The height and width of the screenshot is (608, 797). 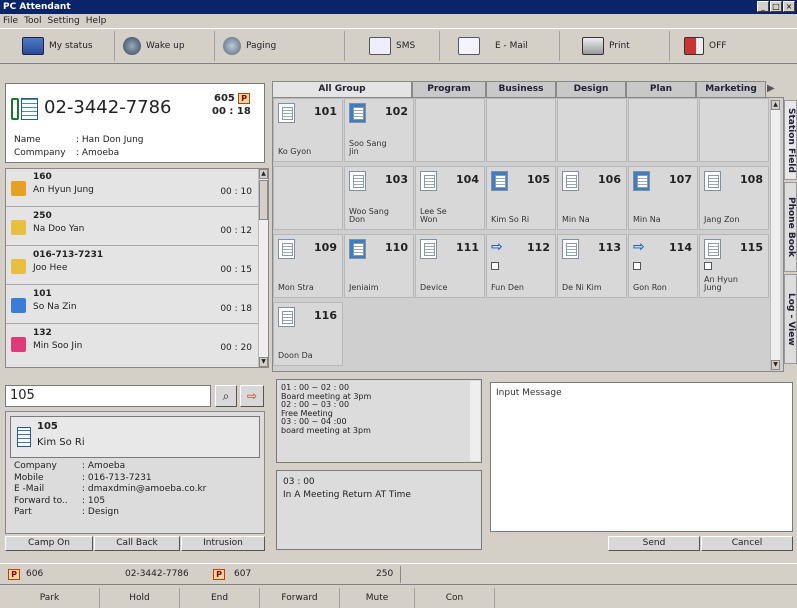 I want to click on station-number: 115, so click(x=751, y=247).